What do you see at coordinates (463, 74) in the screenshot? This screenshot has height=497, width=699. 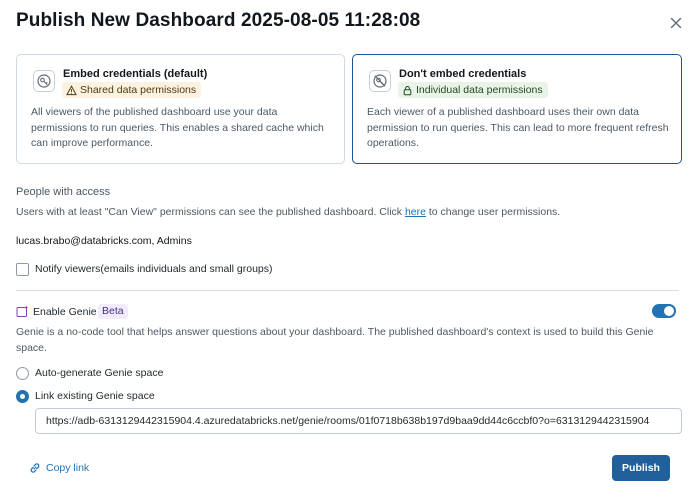 I see `option-title: Don't embed credentials` at bounding box center [463, 74].